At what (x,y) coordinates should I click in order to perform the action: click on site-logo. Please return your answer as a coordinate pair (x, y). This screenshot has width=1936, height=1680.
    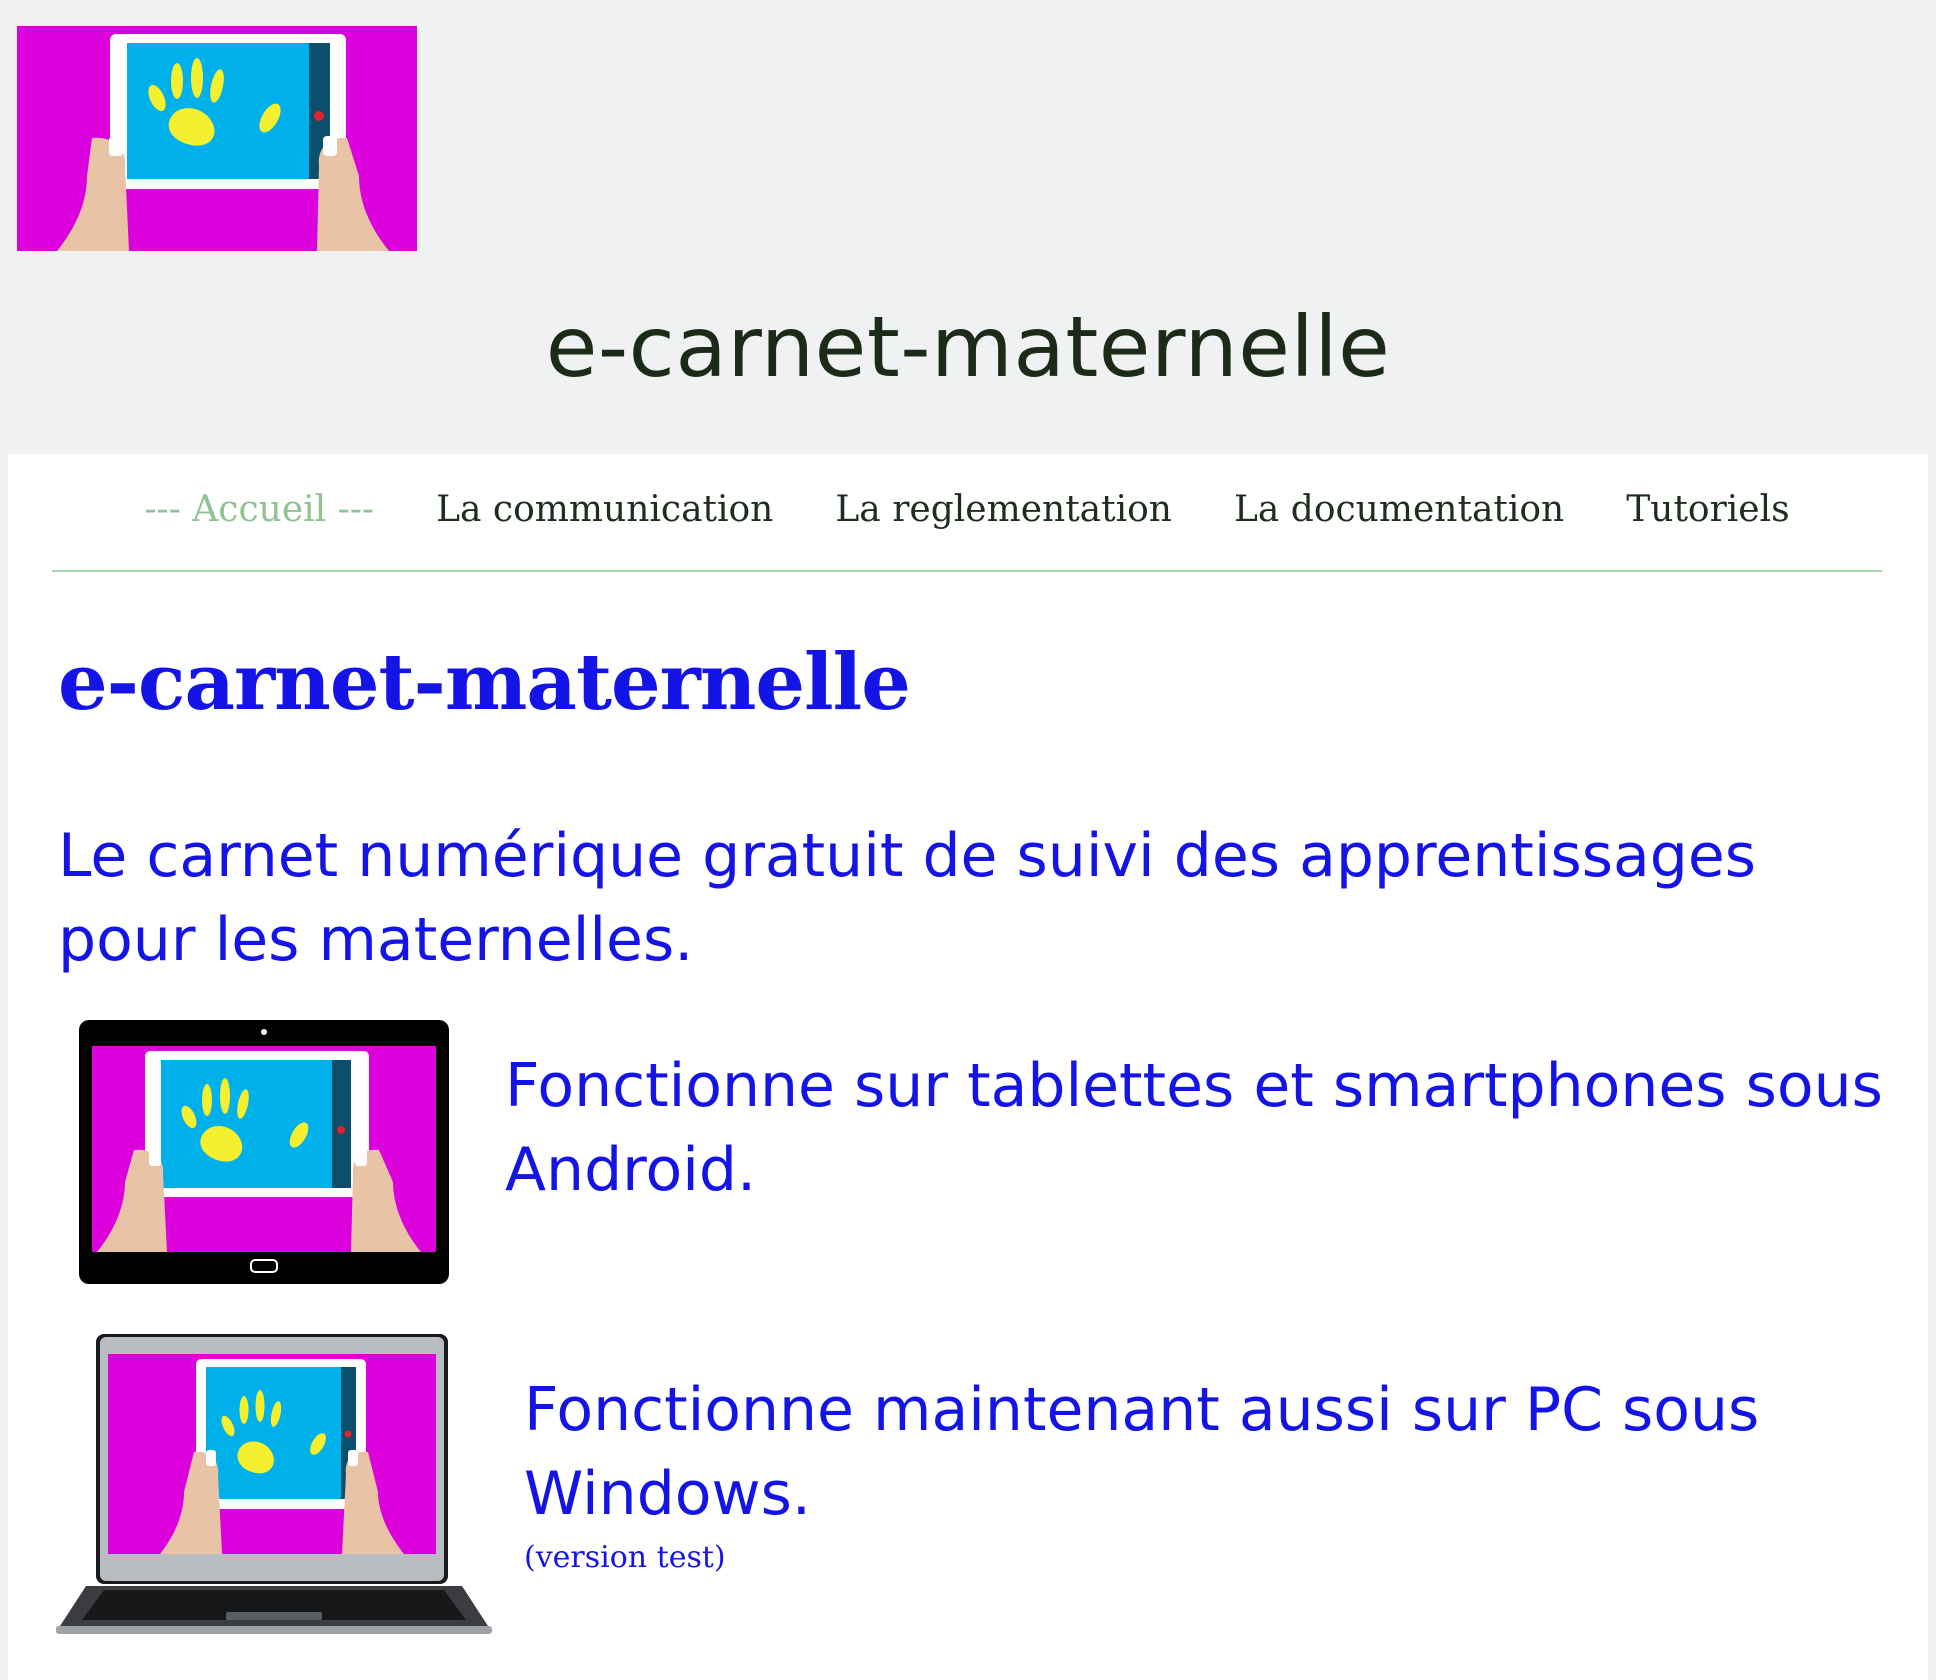
    Looking at the image, I should click on (217, 138).